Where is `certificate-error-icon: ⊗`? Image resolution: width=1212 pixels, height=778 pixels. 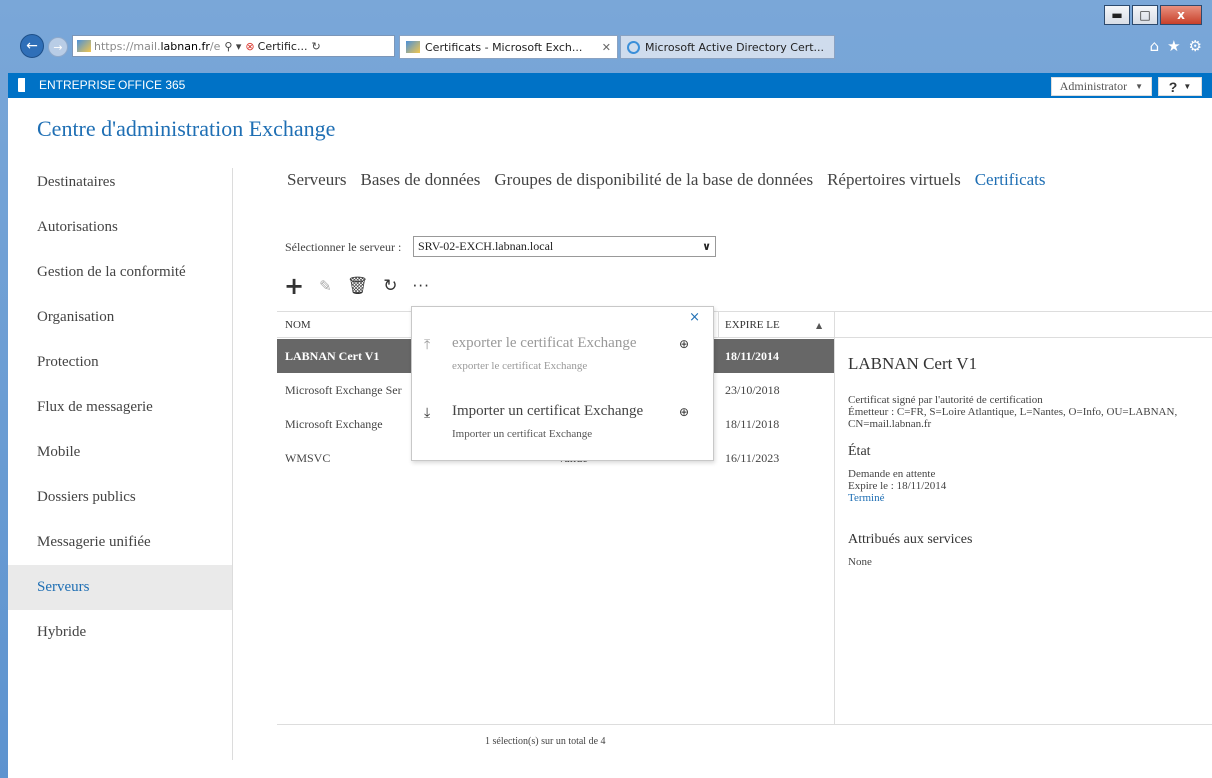 certificate-error-icon: ⊗ is located at coordinates (249, 46).